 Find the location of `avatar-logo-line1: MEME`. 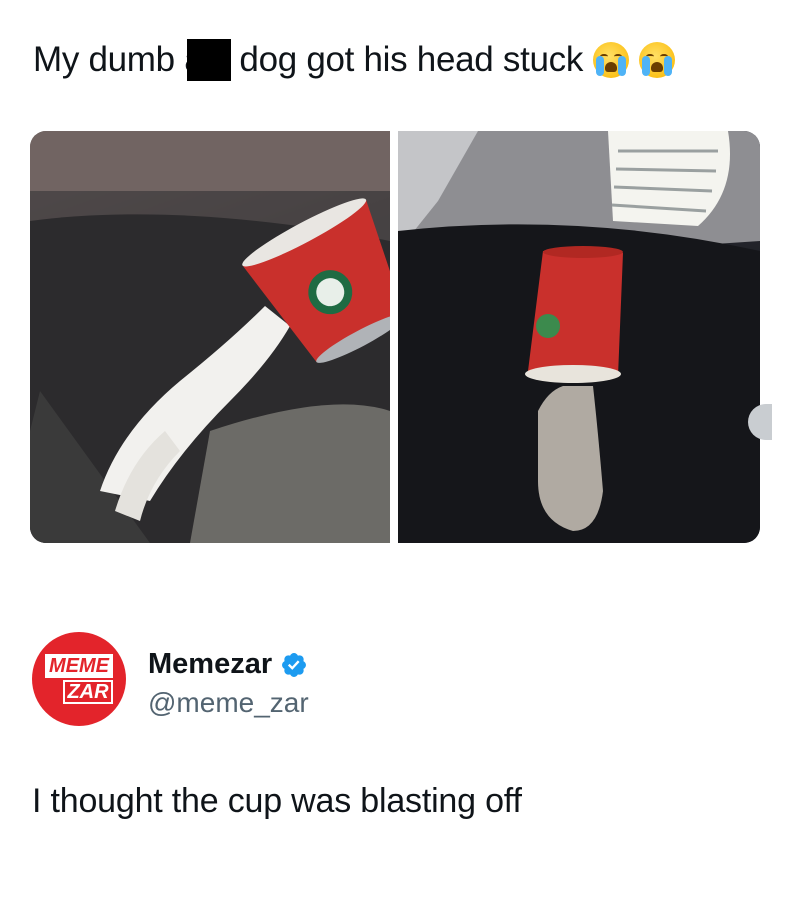

avatar-logo-line1: MEME is located at coordinates (79, 666).